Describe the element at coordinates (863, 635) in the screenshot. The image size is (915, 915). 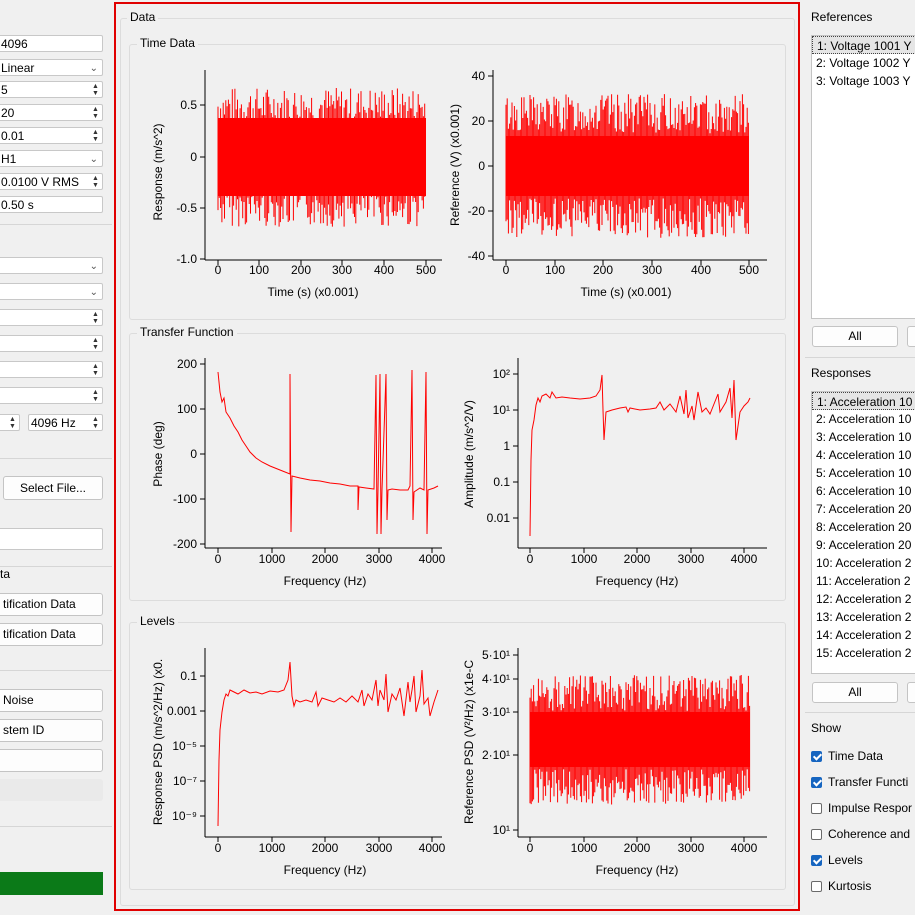
I see `list-item: 14: Acceleration 2` at that location.